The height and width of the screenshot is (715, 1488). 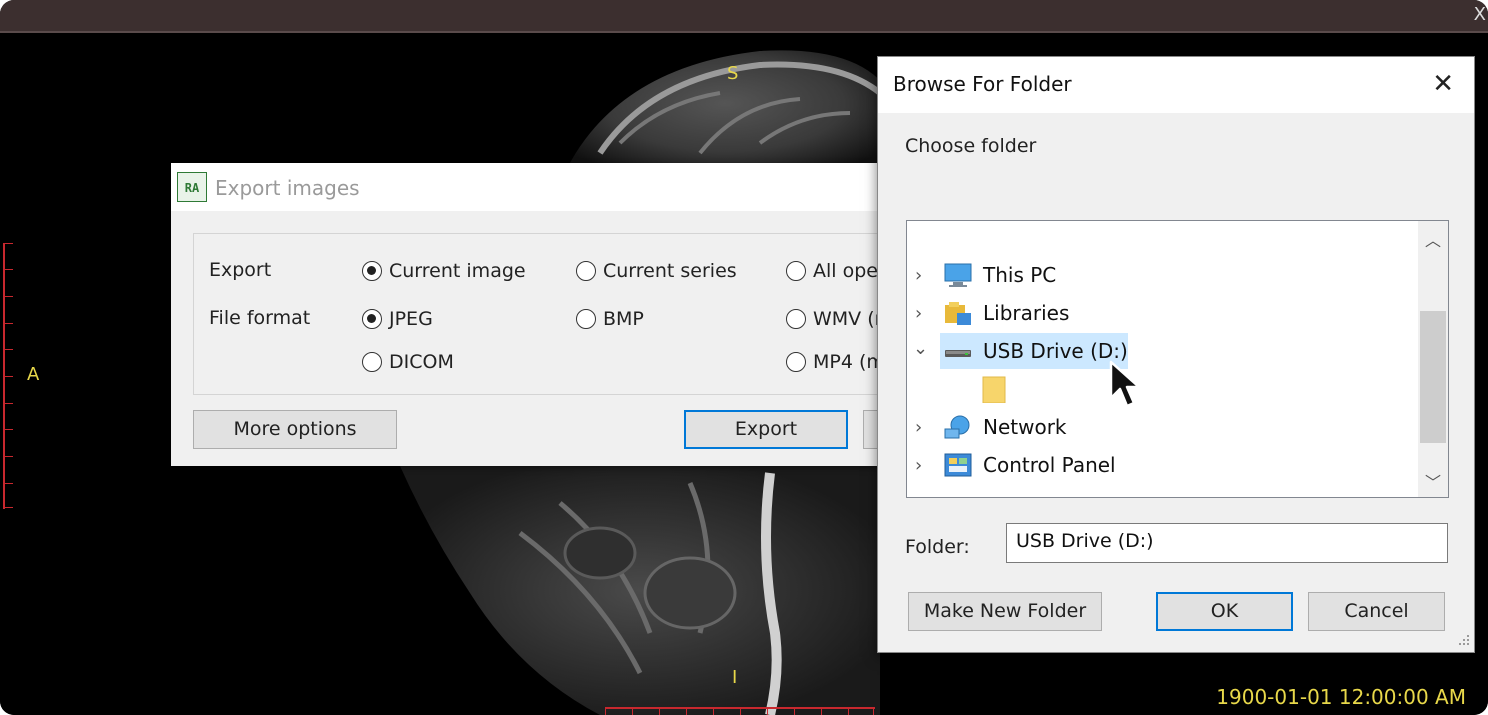 I want to click on radio-jpeg, so click(x=372, y=319).